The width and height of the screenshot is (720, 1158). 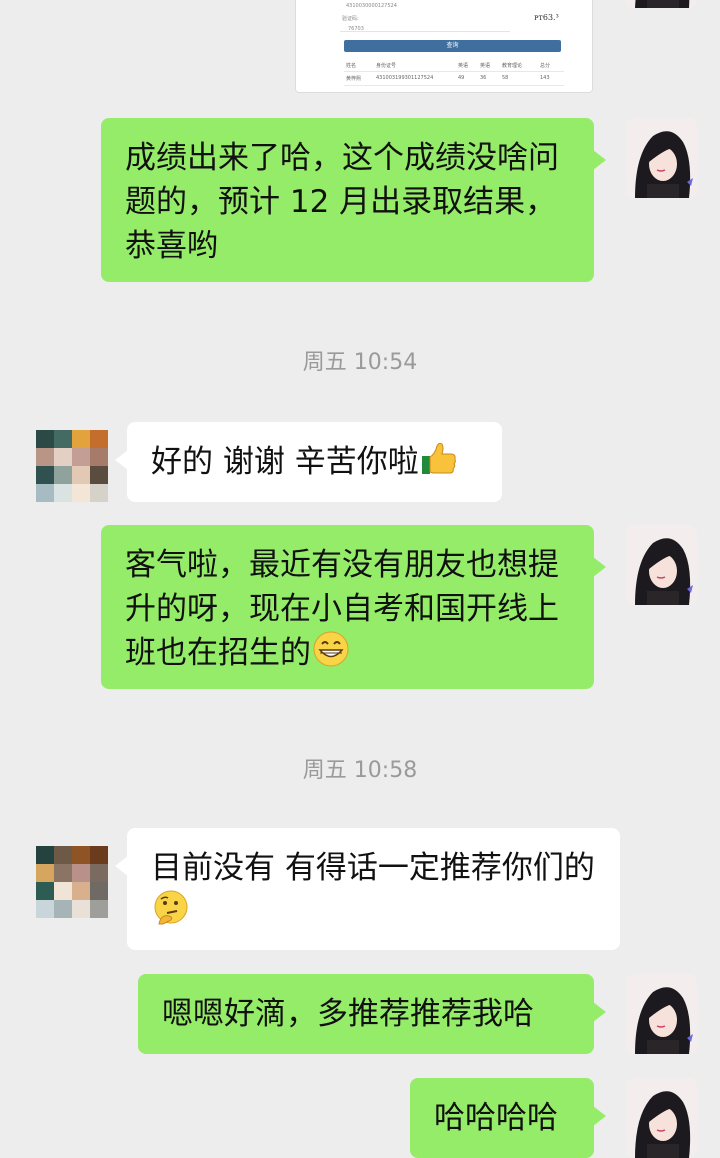 I want to click on timestamp: 周五 10:58, so click(x=360, y=770).